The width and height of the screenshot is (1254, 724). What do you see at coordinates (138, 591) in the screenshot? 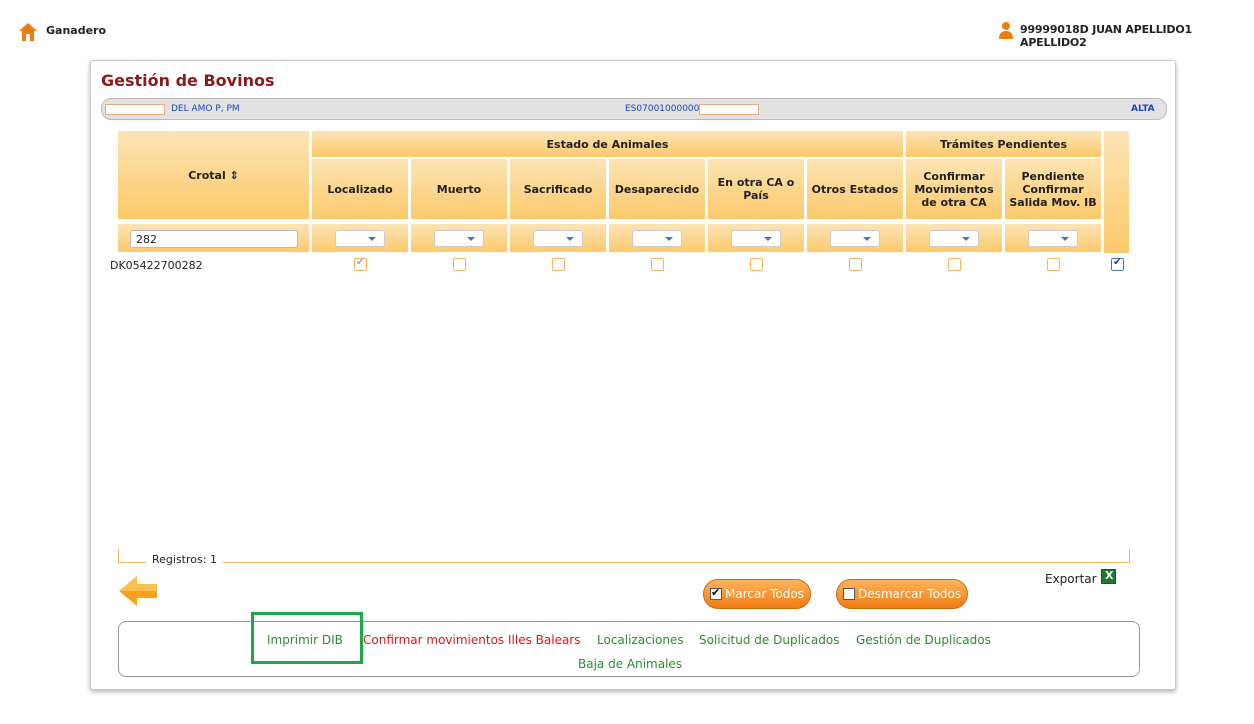
I see `back-arrow-icon` at bounding box center [138, 591].